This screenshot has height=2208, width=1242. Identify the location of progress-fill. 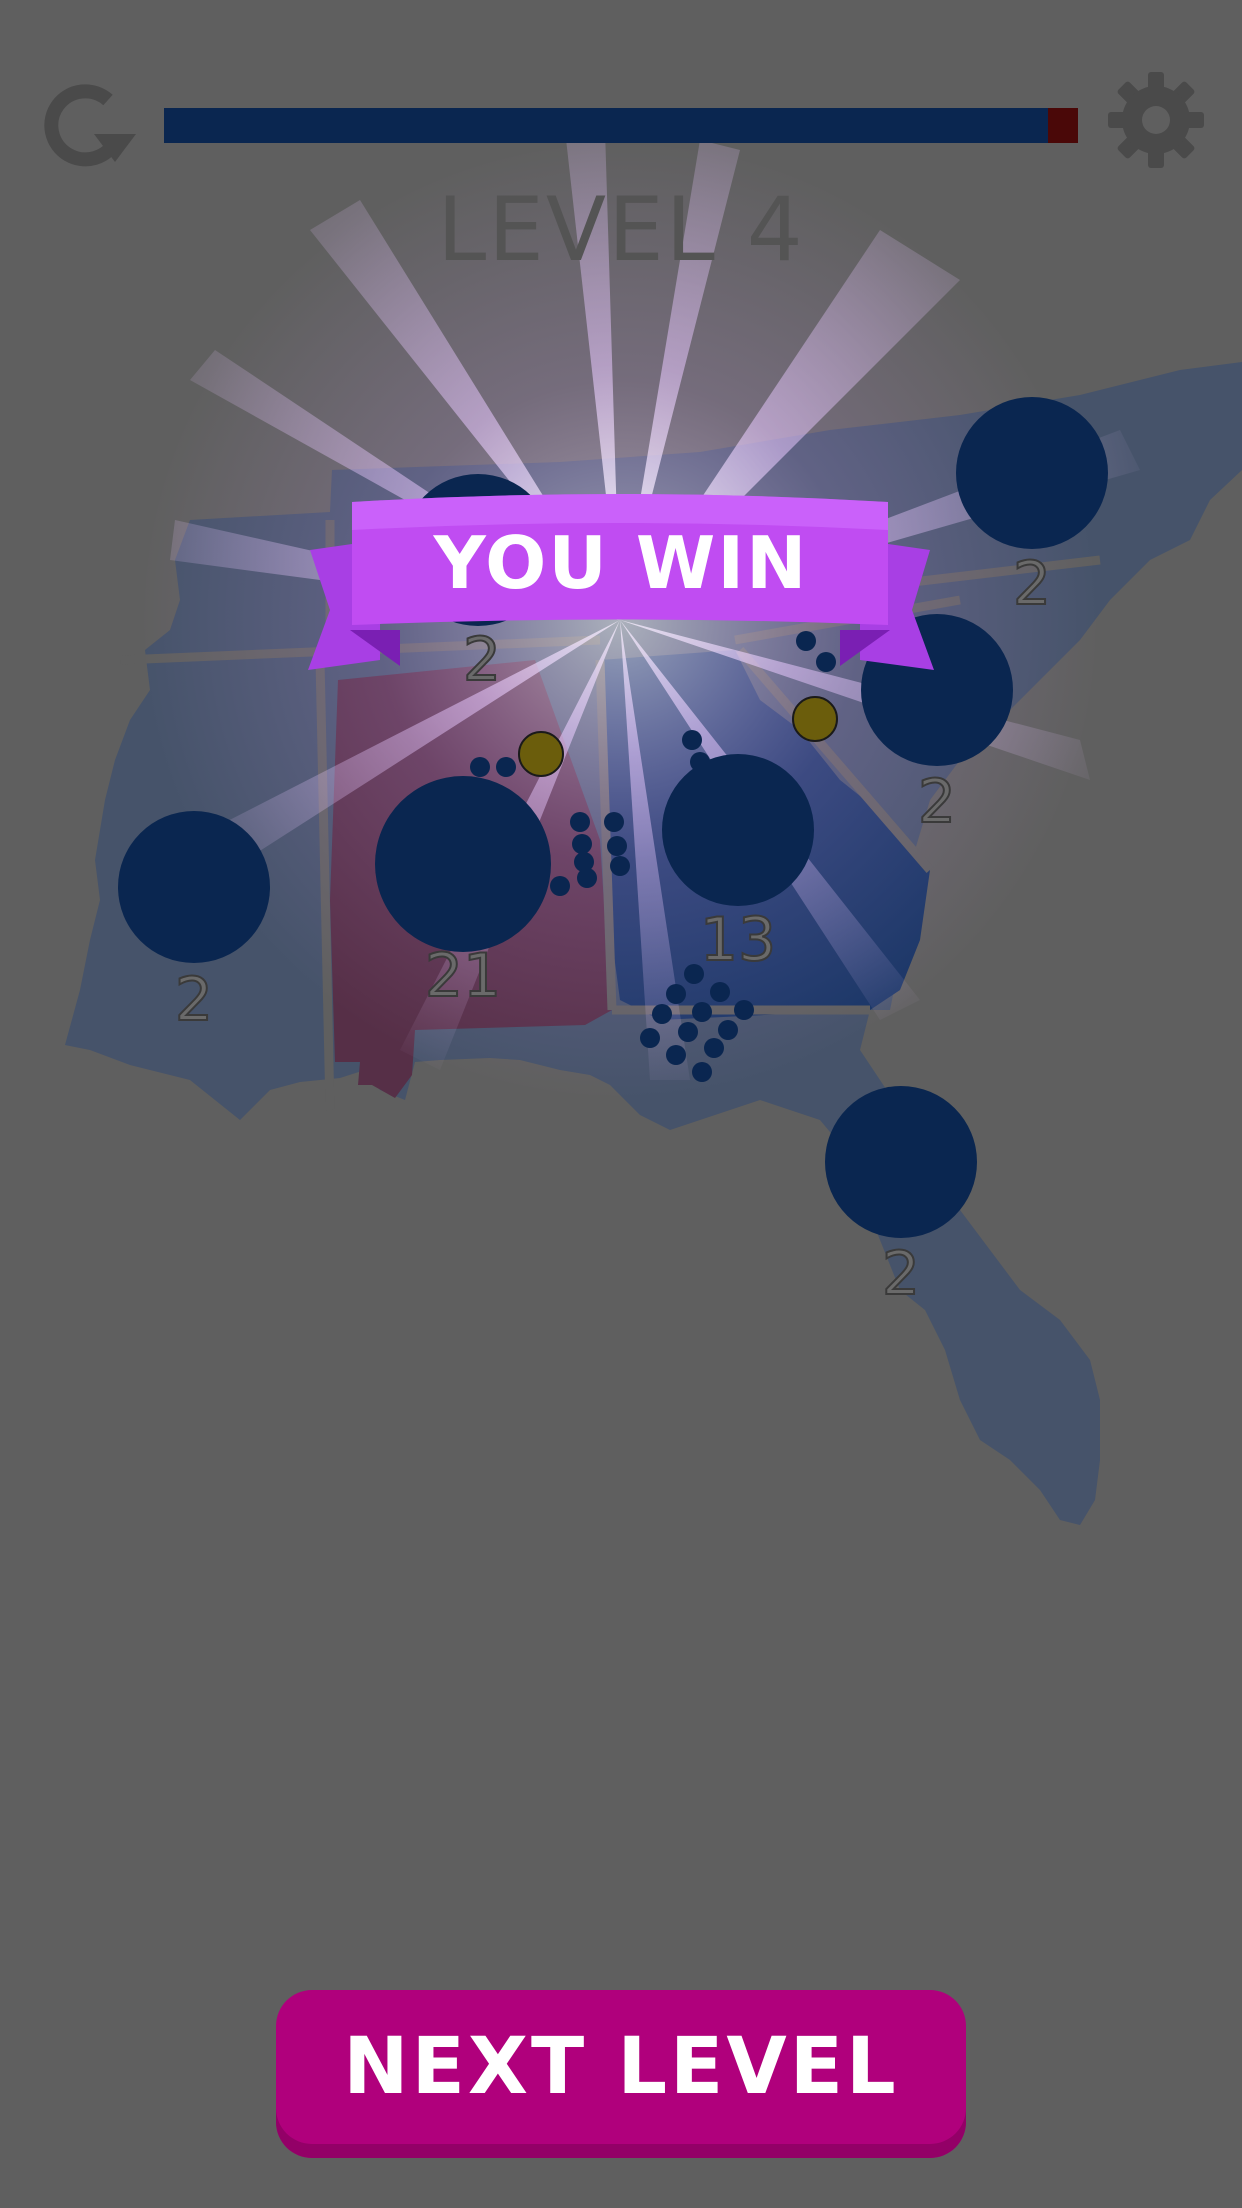
(603, 125).